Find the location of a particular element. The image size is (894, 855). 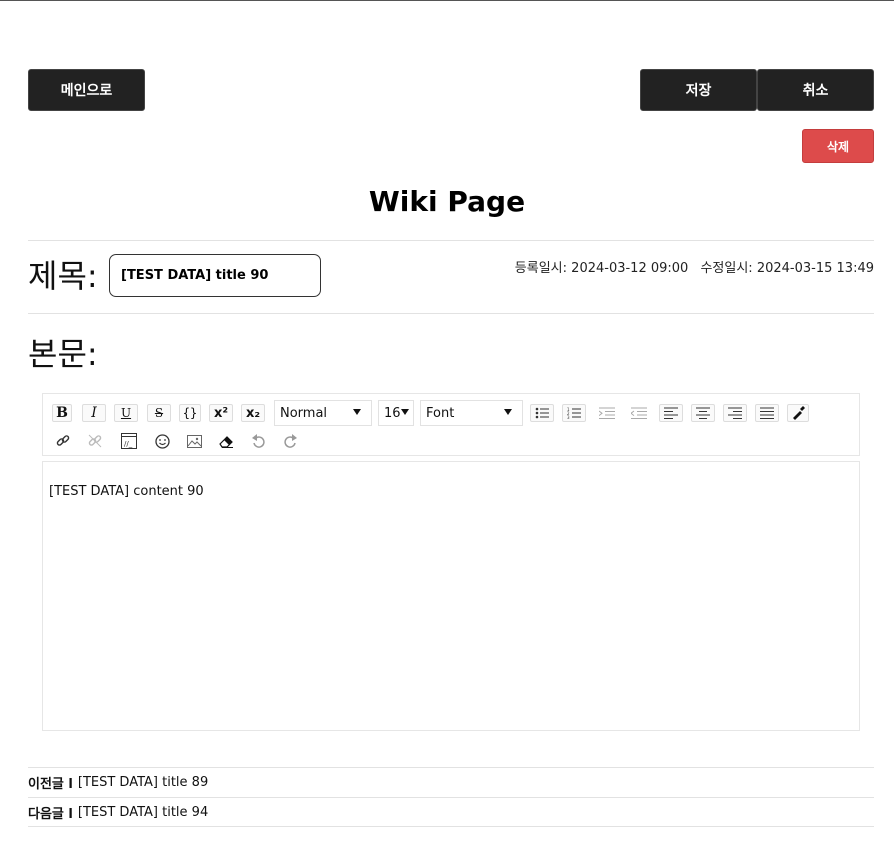

font-select: Font is located at coordinates (471, 413).